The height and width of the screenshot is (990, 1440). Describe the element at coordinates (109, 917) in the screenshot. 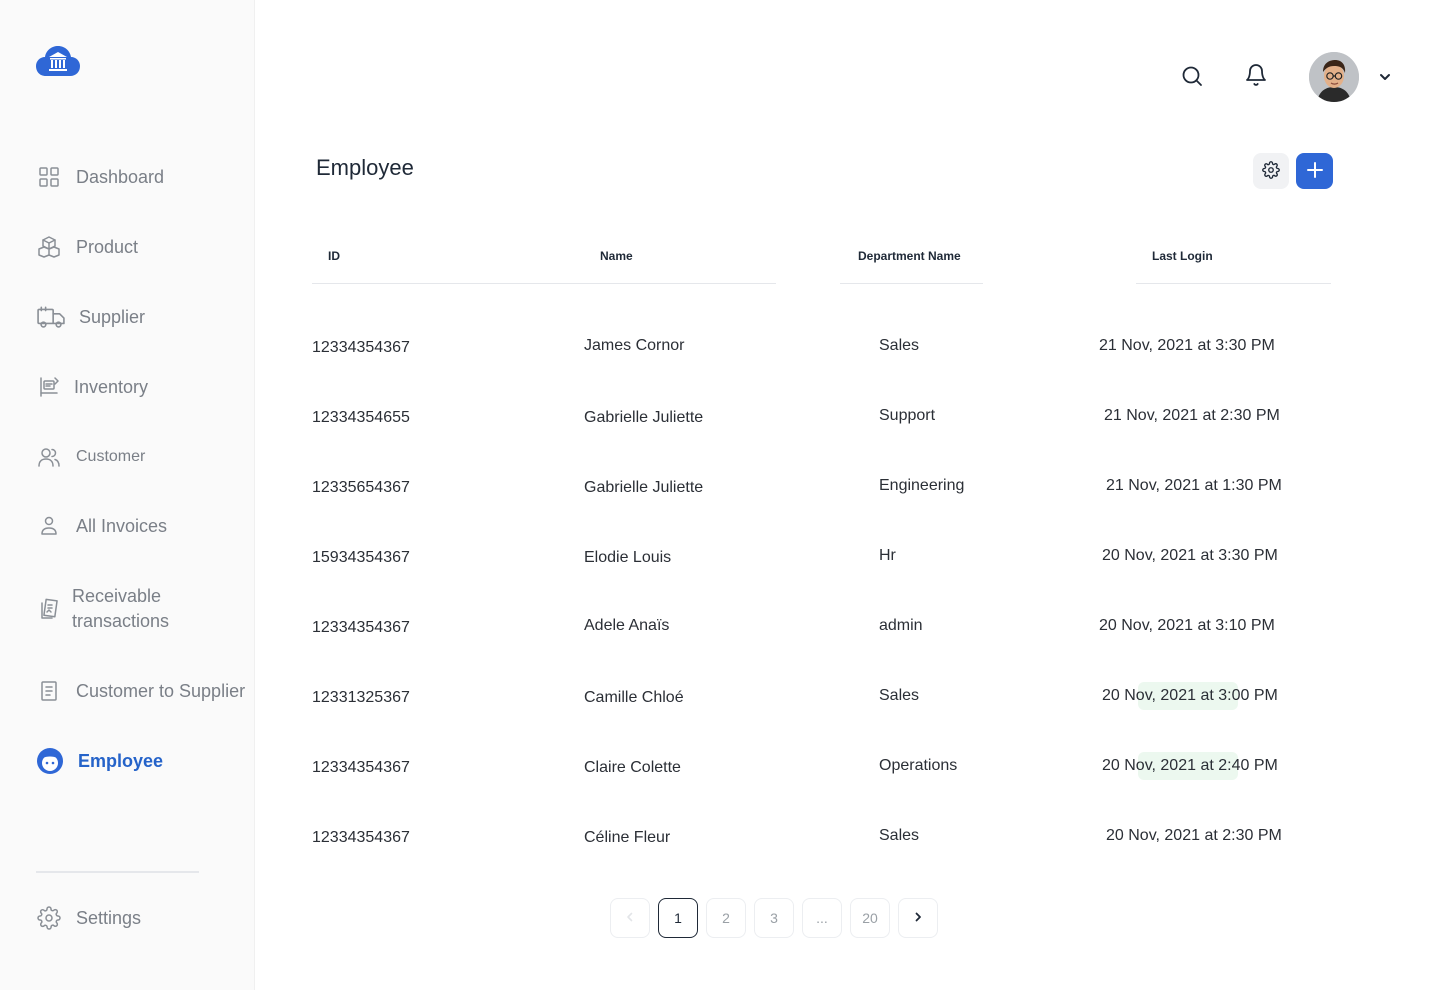

I see `sidebar-item-label: Settings` at that location.